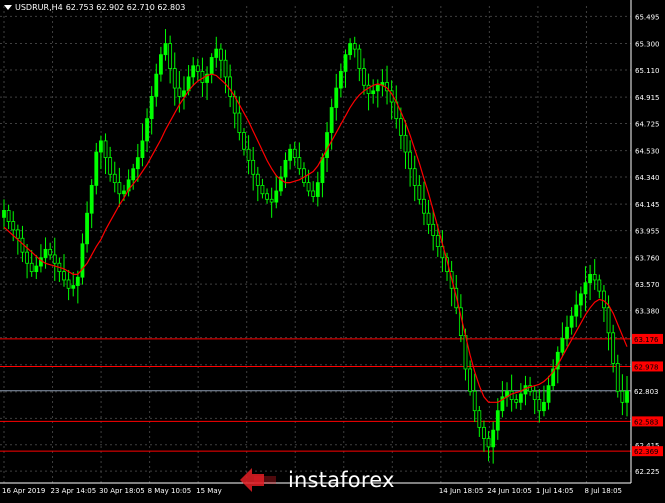 The width and height of the screenshot is (665, 503). Describe the element at coordinates (647, 98) in the screenshot. I see `y-tick-label: 64.915` at that location.